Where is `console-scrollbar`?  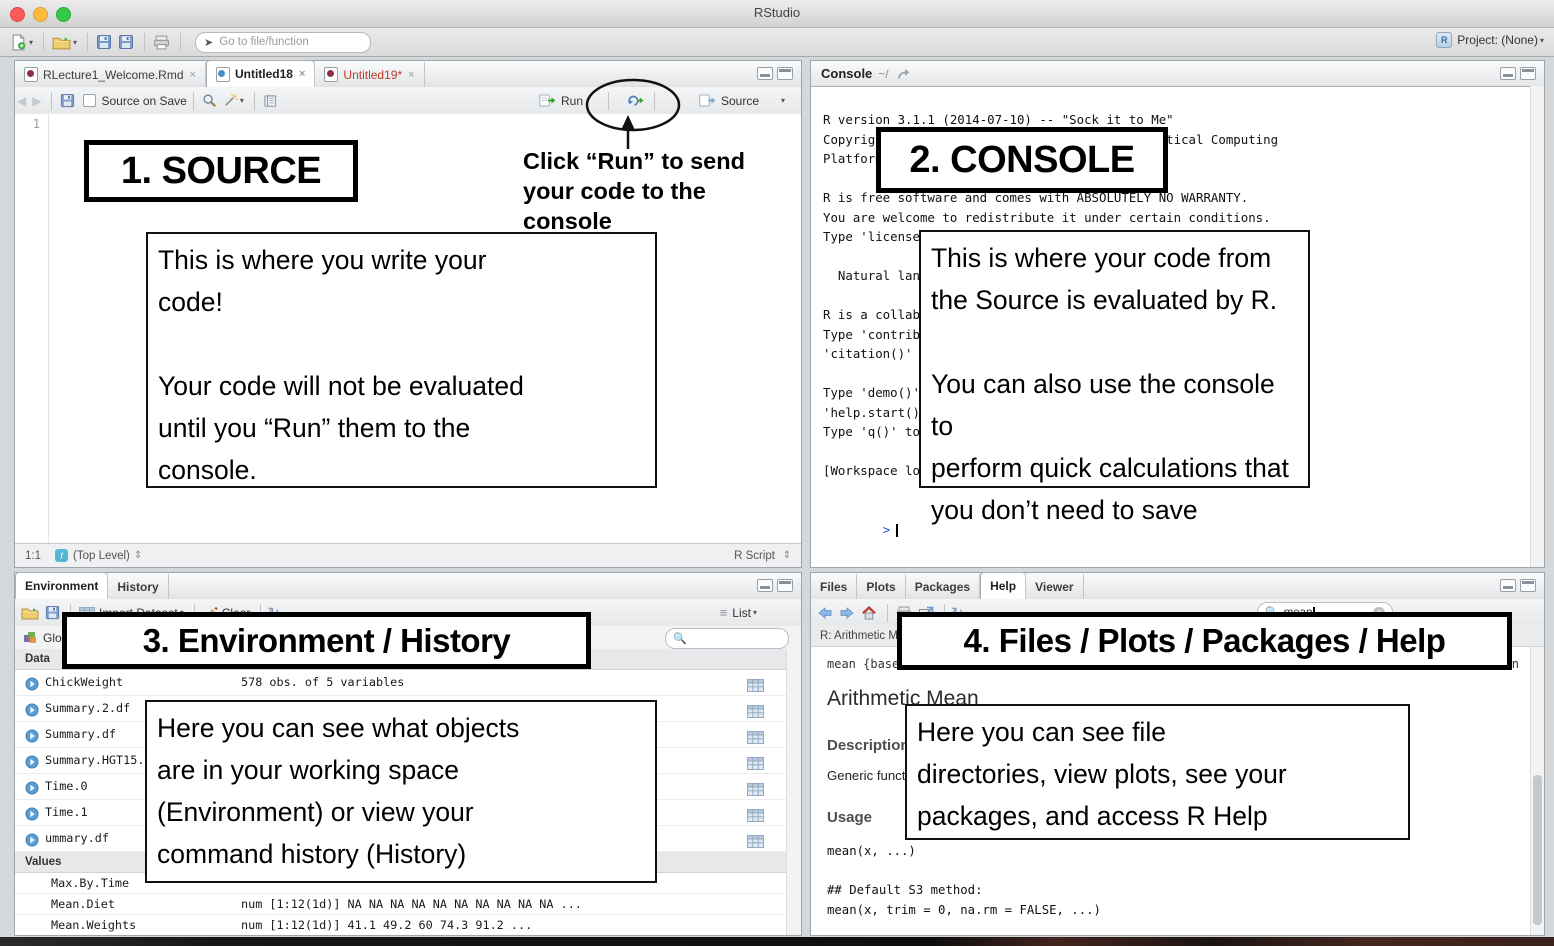
console-scrollbar is located at coordinates (1537, 326).